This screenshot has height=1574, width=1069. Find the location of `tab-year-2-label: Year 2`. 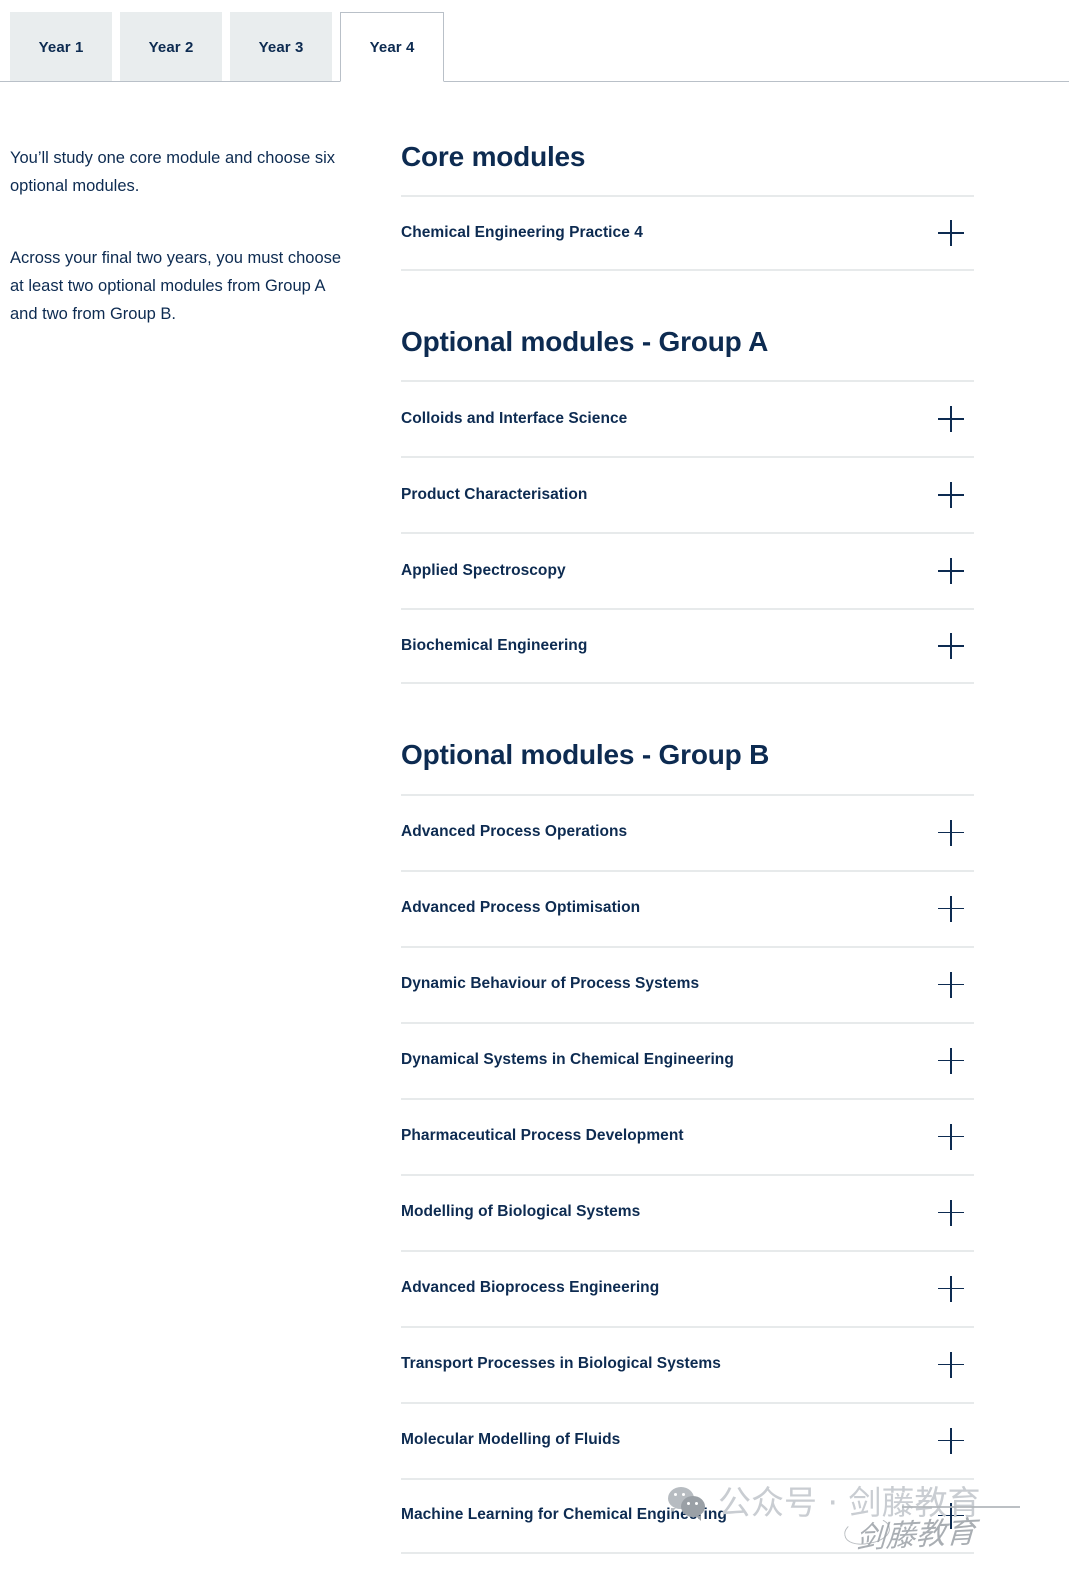

tab-year-2-label: Year 2 is located at coordinates (171, 47).